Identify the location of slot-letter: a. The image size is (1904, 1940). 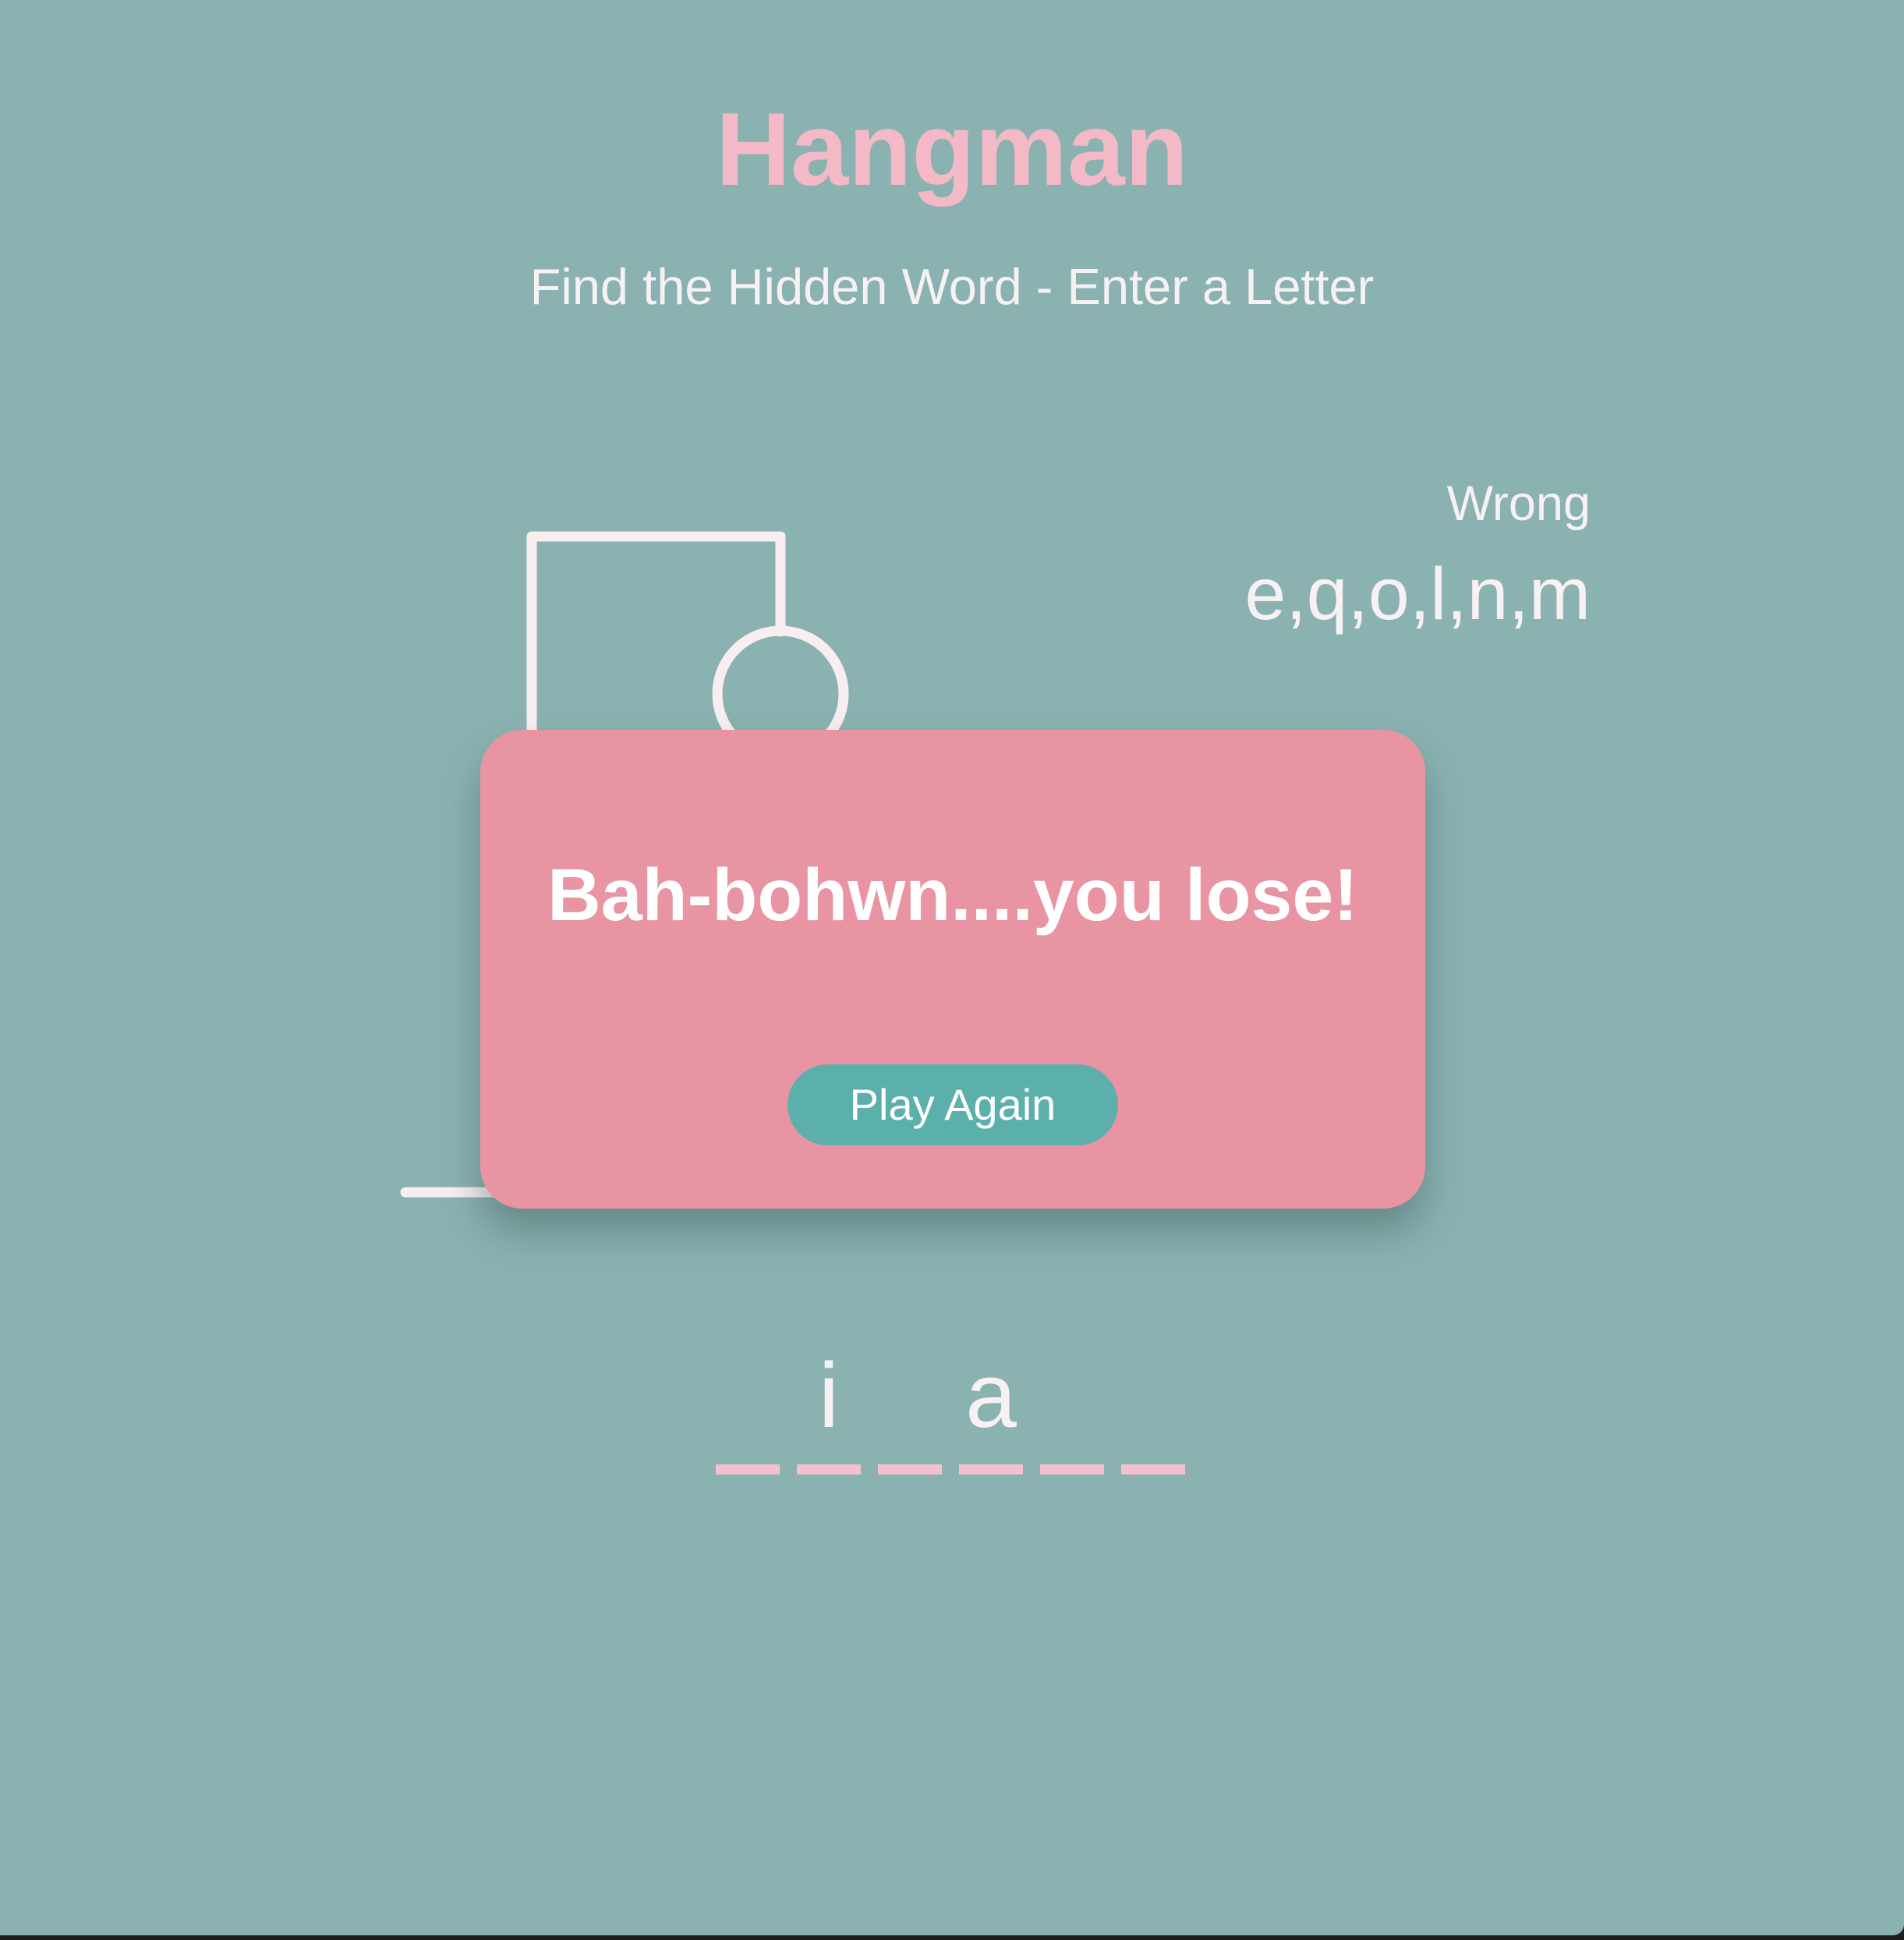
(991, 1395).